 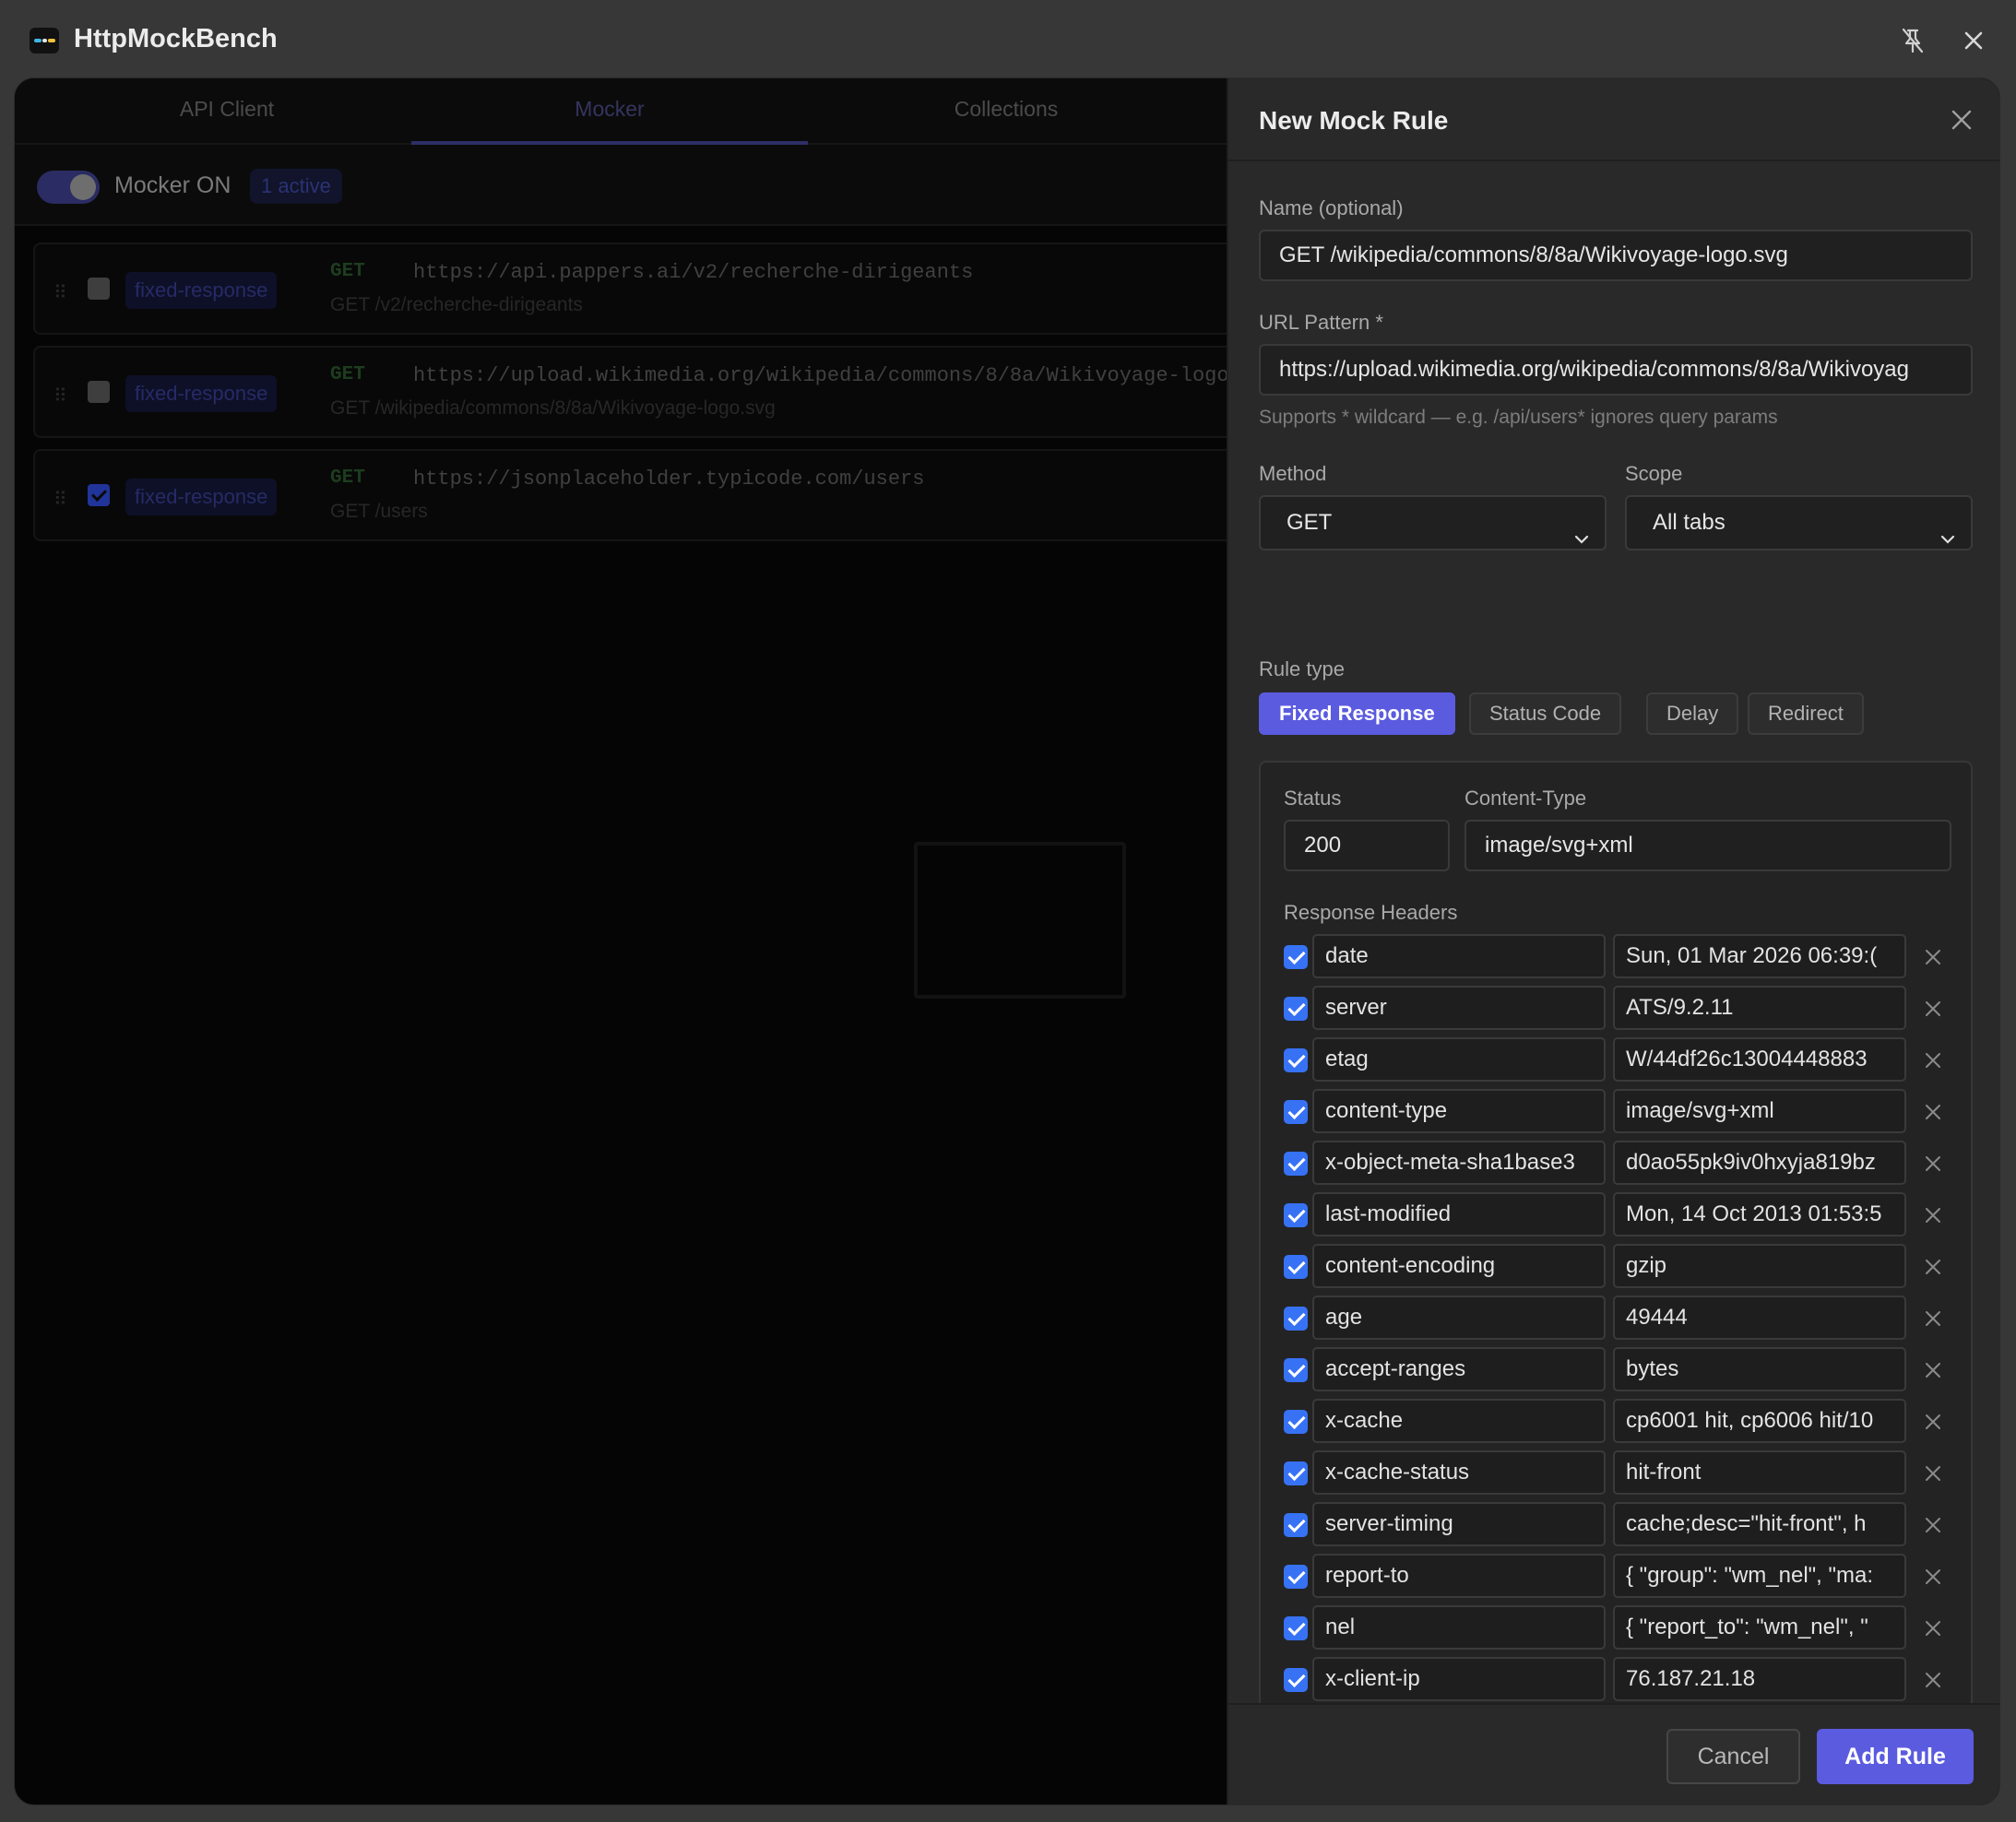 What do you see at coordinates (1433, 522) in the screenshot?
I see `method-select: GET` at bounding box center [1433, 522].